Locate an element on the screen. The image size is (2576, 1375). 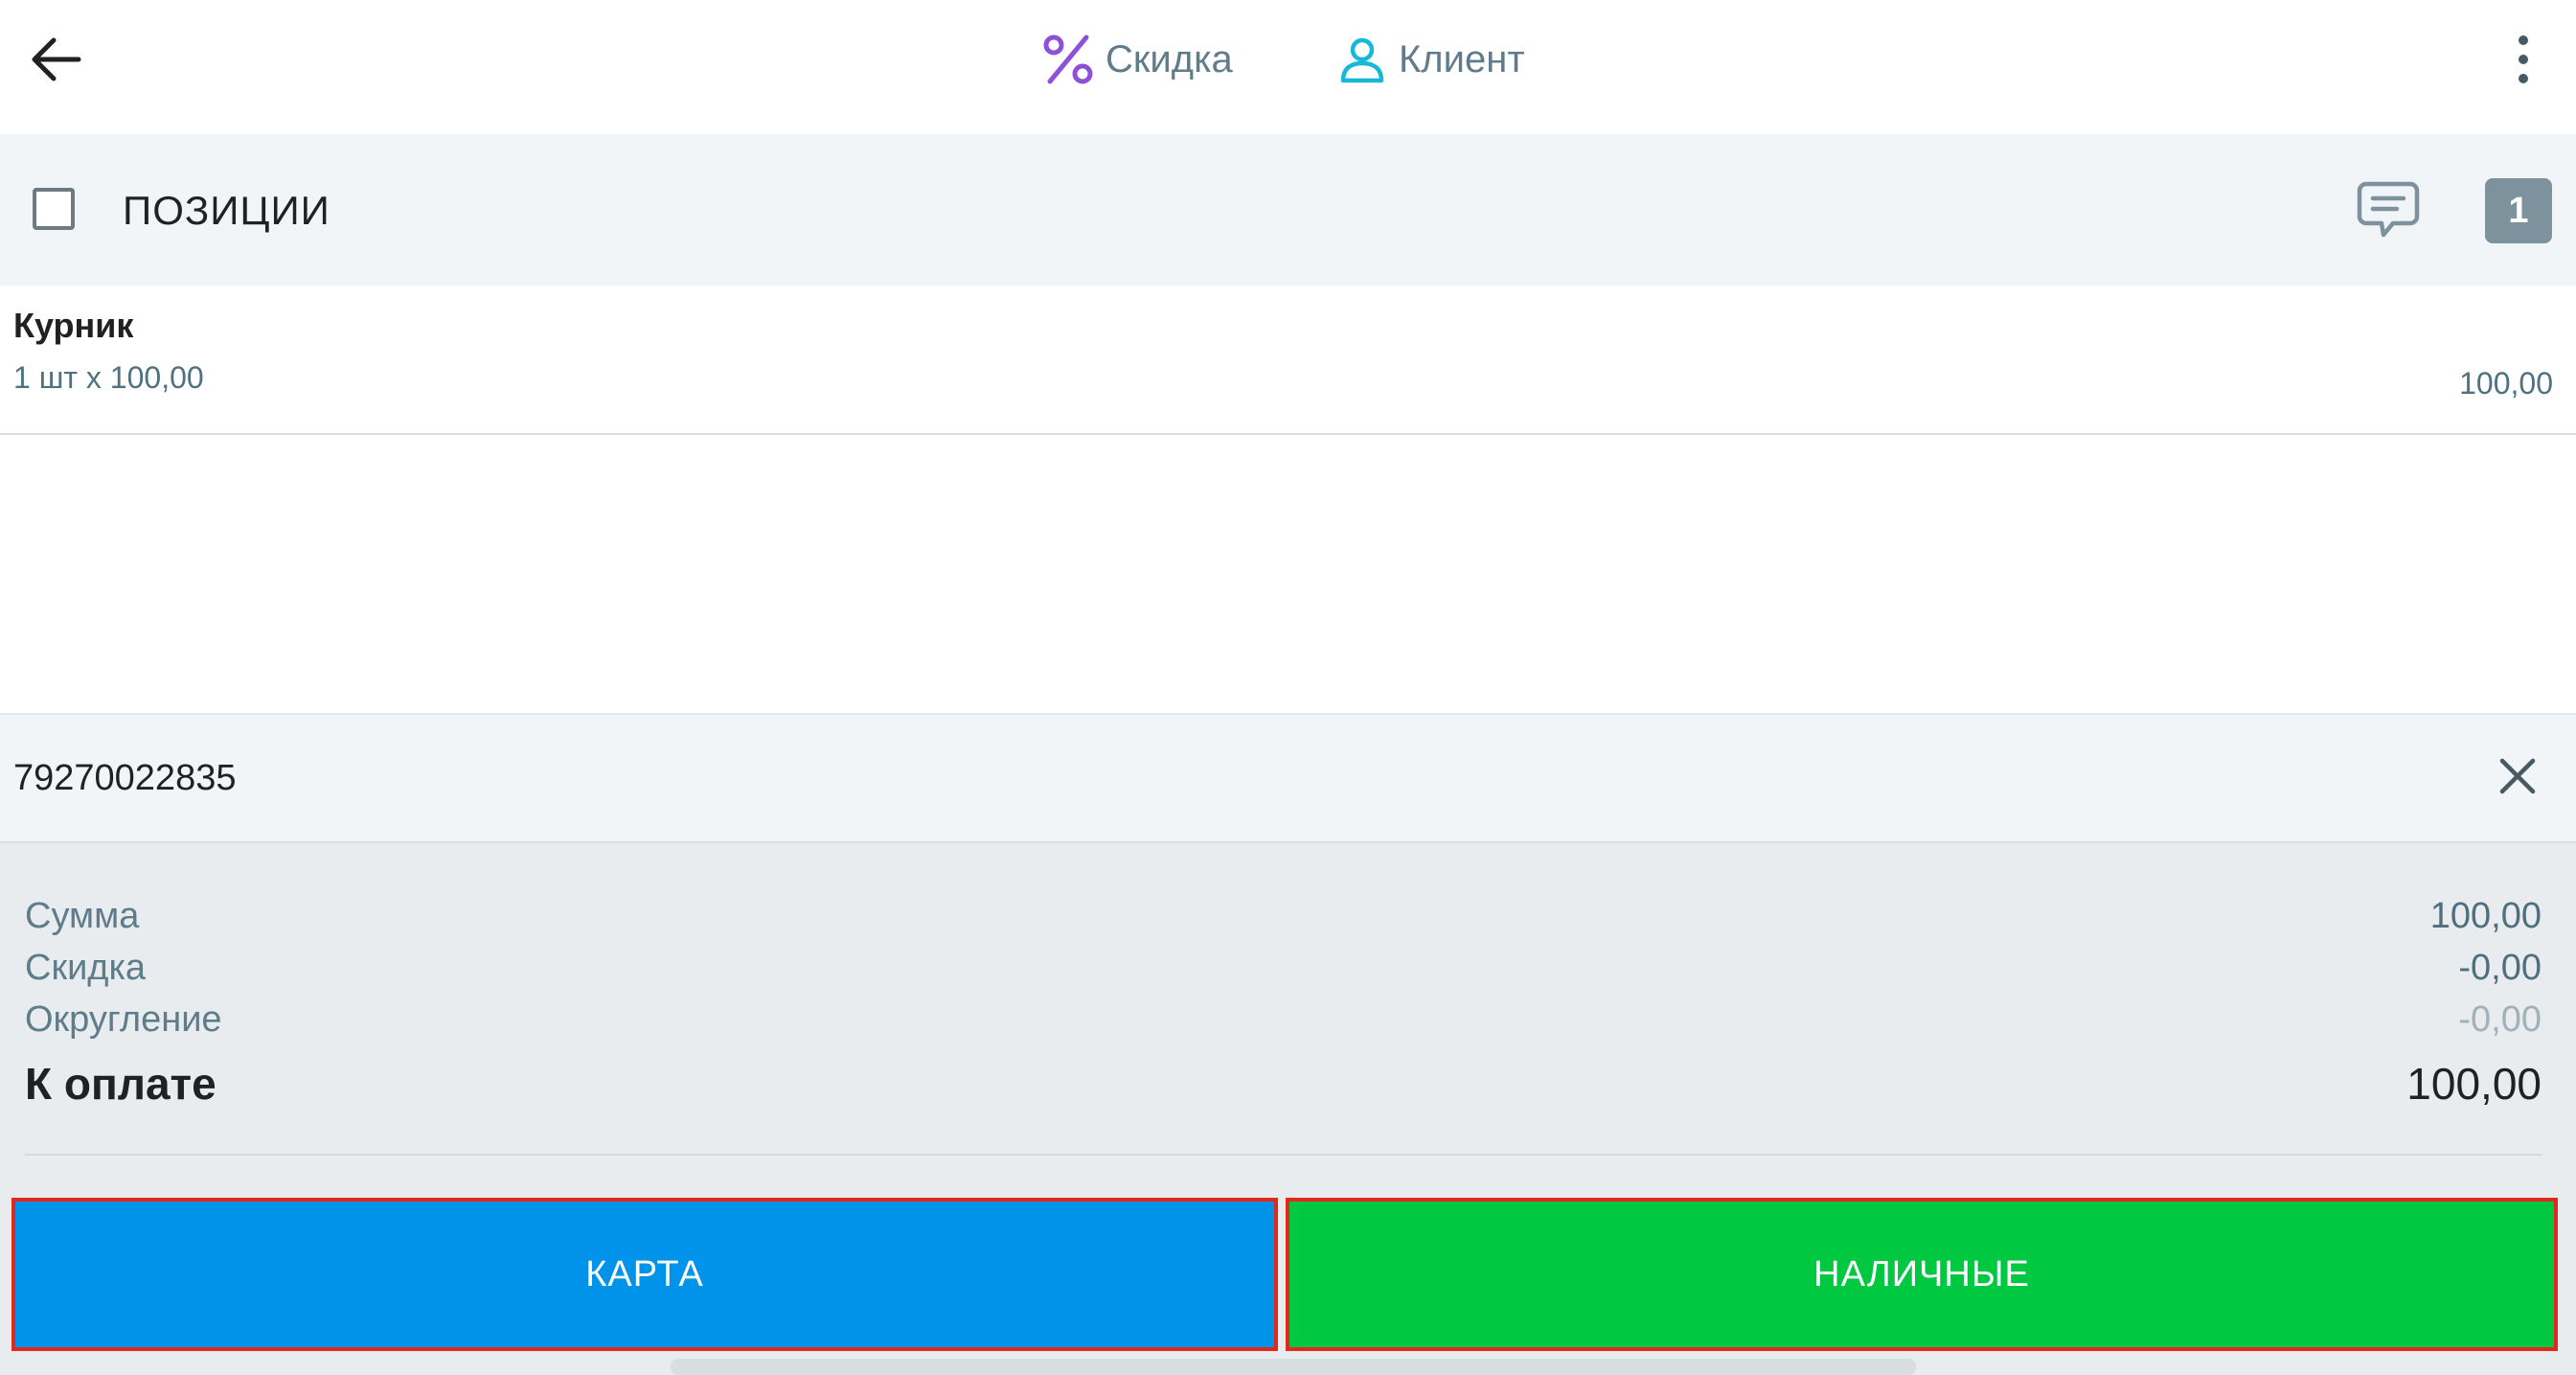
pay-cash-label: НАЛИЧНЫЕ is located at coordinates (1922, 1274).